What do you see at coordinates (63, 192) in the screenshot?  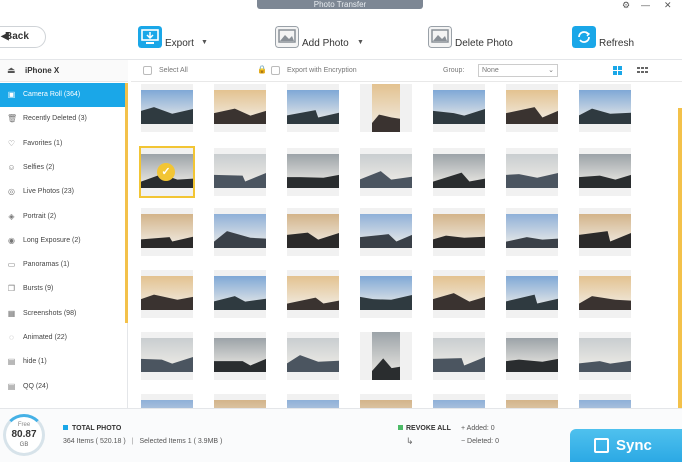 I see `sidebar-item-album: ◎ Live Photos (23)` at bounding box center [63, 192].